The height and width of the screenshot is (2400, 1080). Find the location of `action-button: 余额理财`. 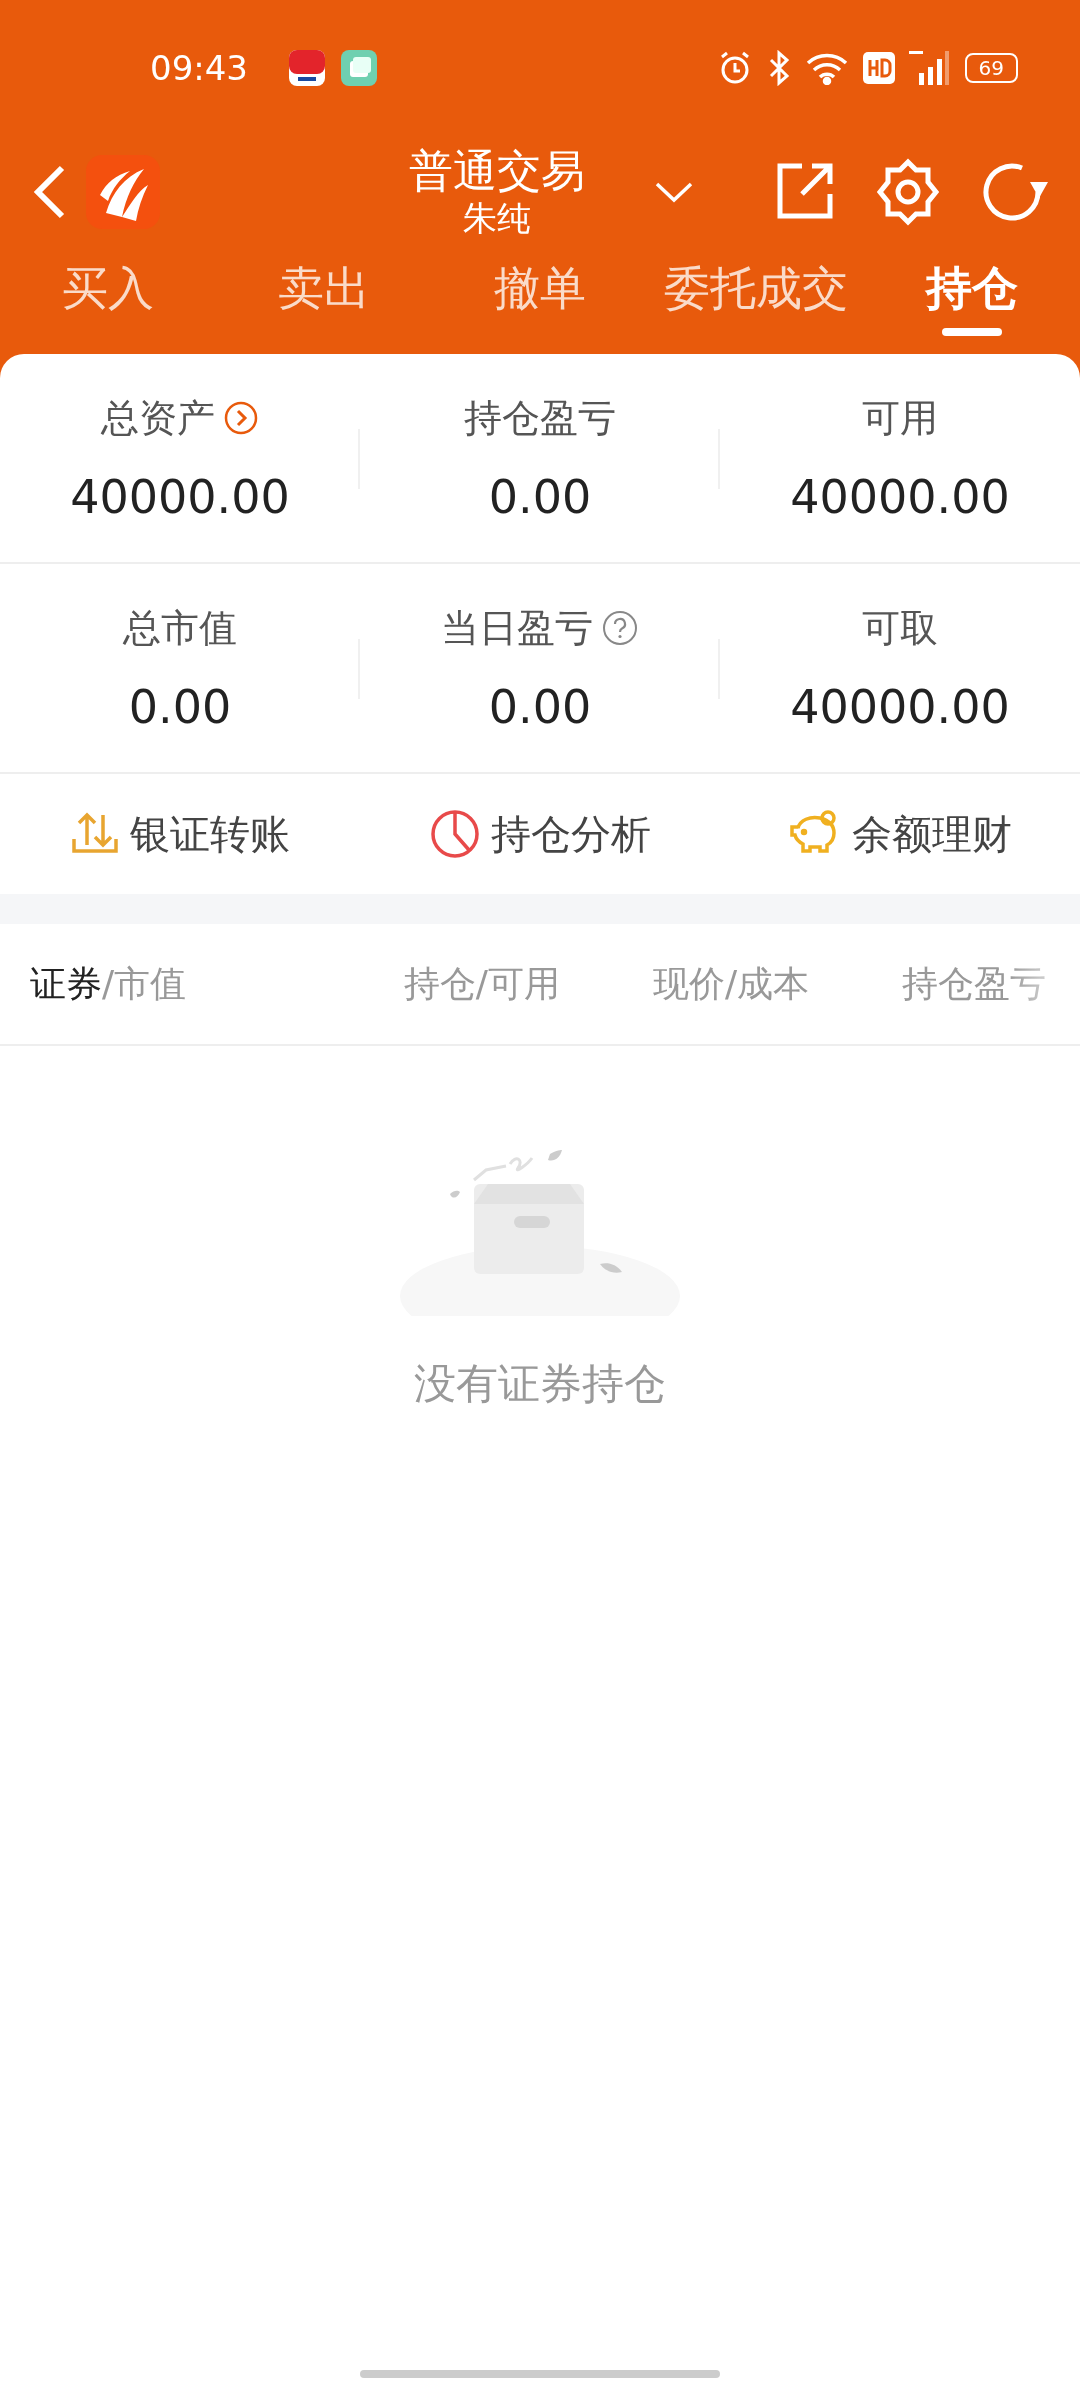

action-button: 余额理财 is located at coordinates (900, 834).